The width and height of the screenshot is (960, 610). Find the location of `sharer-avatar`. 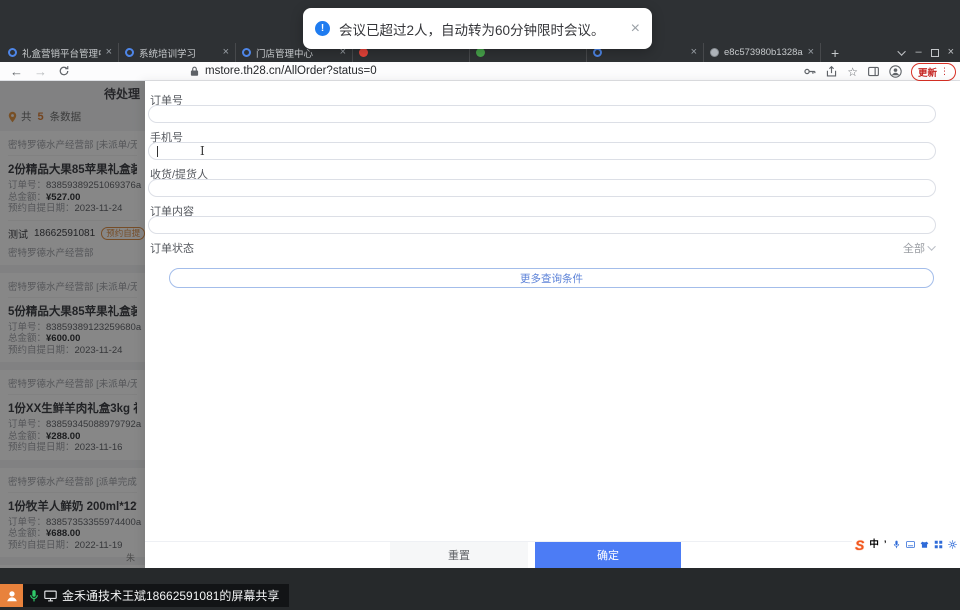

sharer-avatar is located at coordinates (11, 595).